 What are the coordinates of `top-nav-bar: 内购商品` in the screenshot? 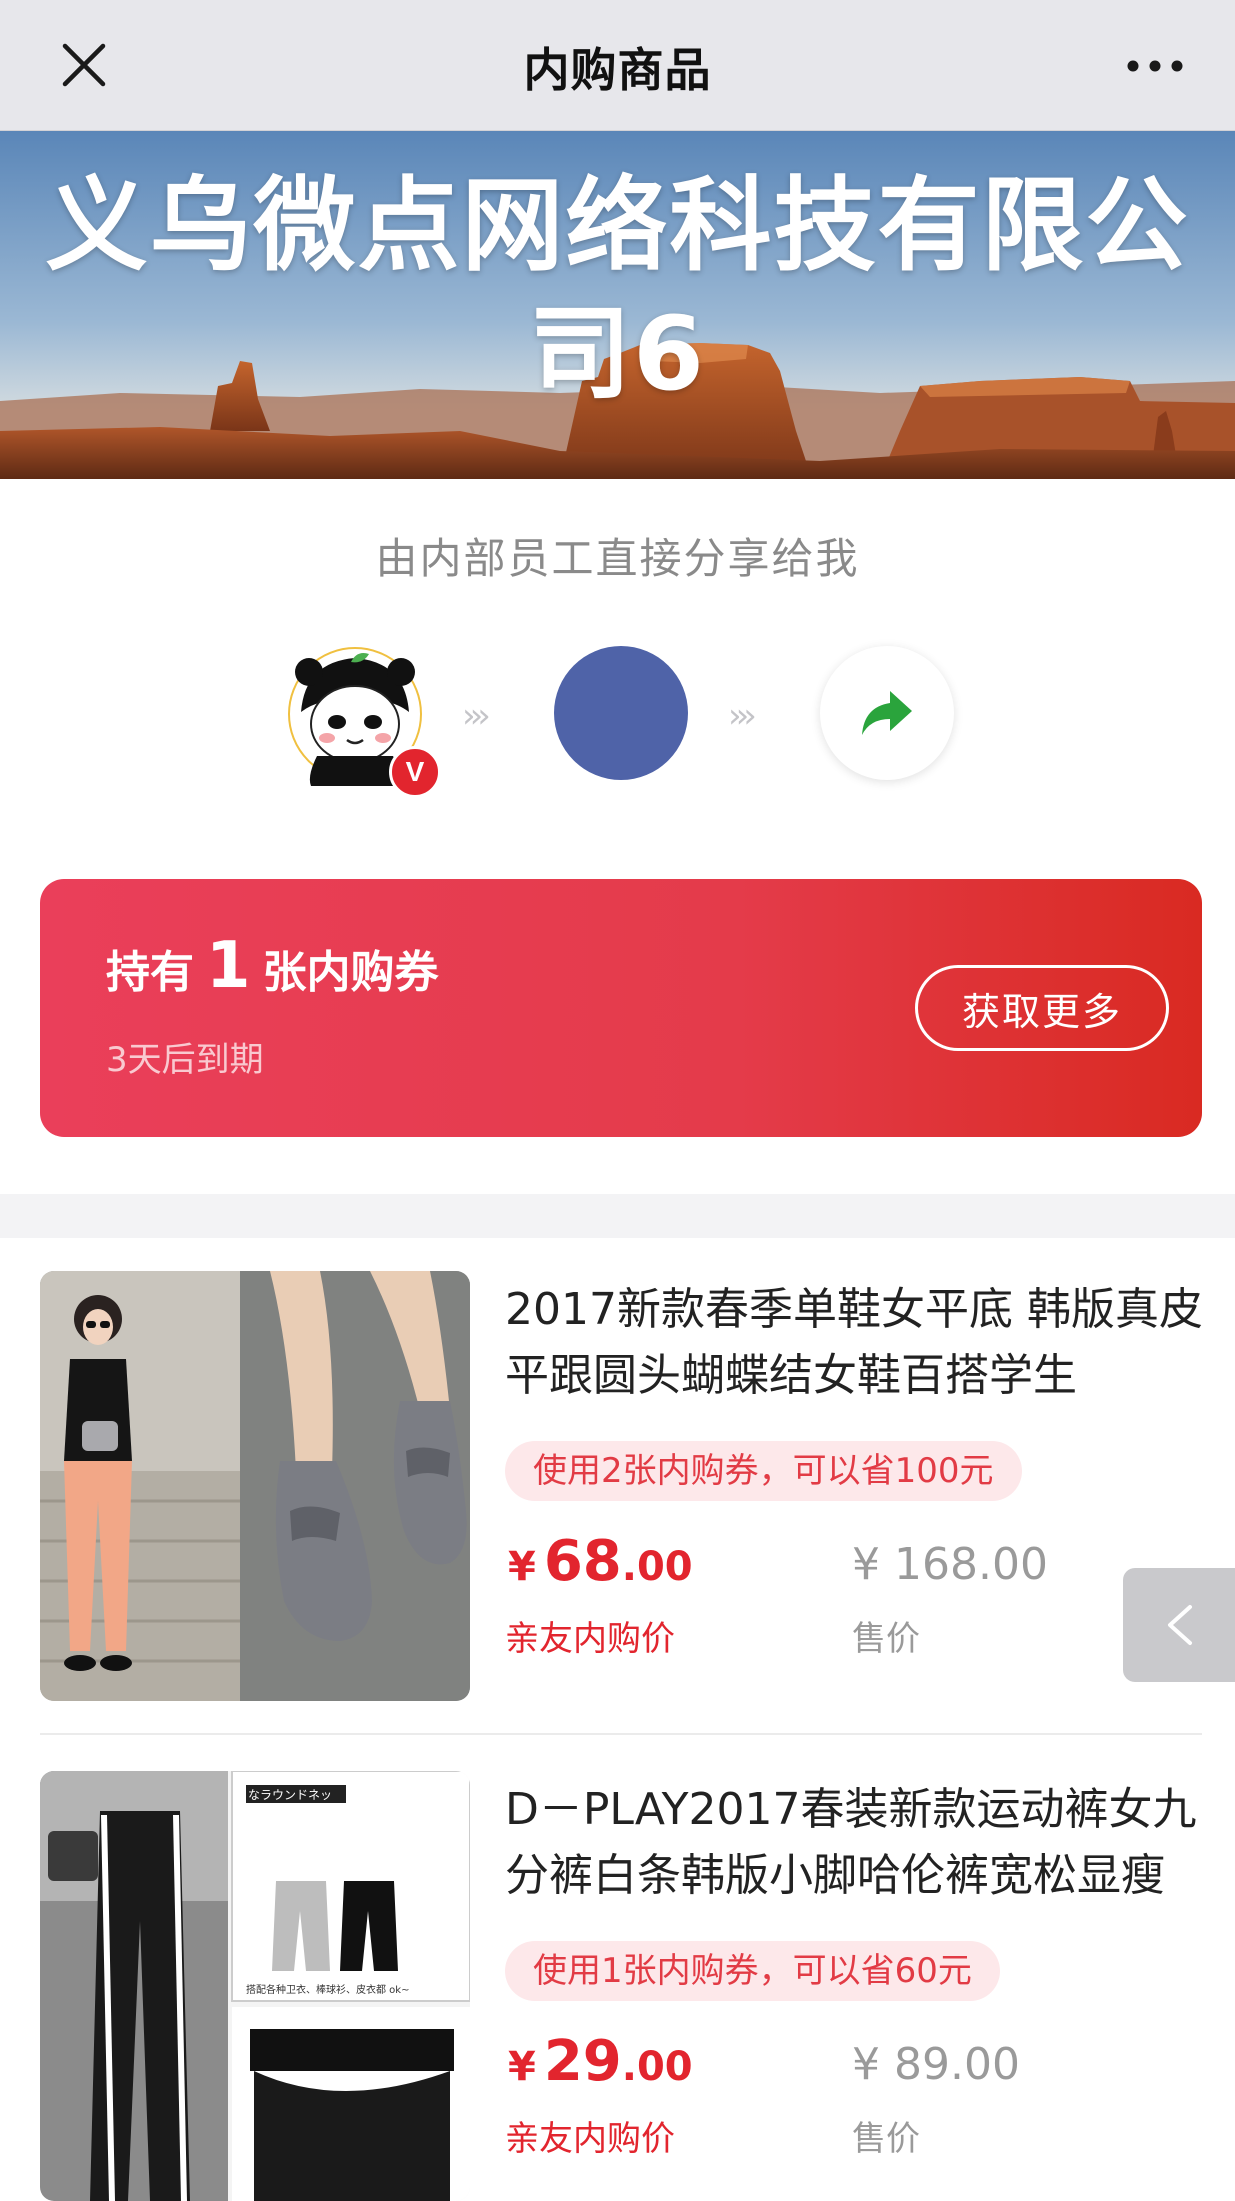 It's located at (617, 65).